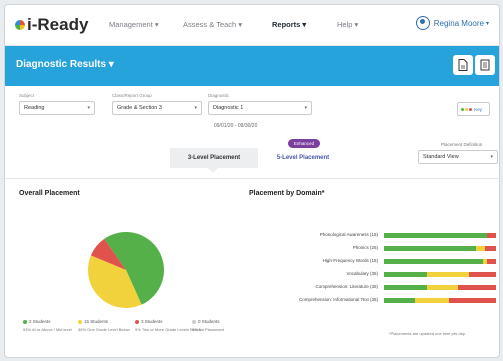 Image resolution: width=503 pixels, height=361 pixels. Describe the element at coordinates (219, 95) in the screenshot. I see `diagnostic-label: Diagnostic` at that location.